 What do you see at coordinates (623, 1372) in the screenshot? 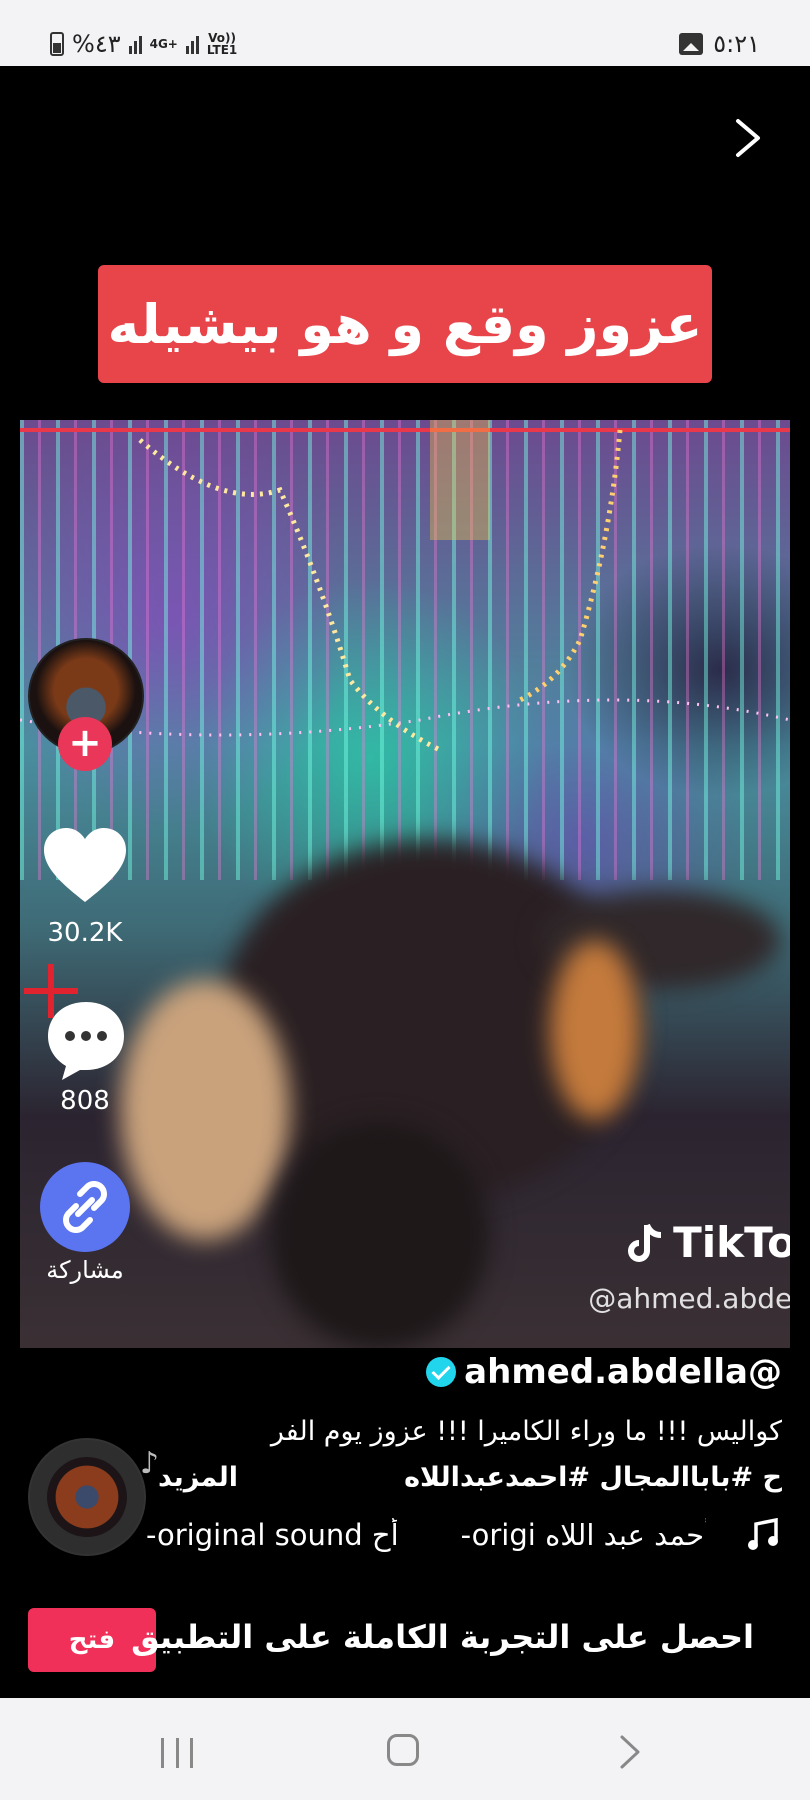
I see `username-text: ahmed.abdella@` at bounding box center [623, 1372].